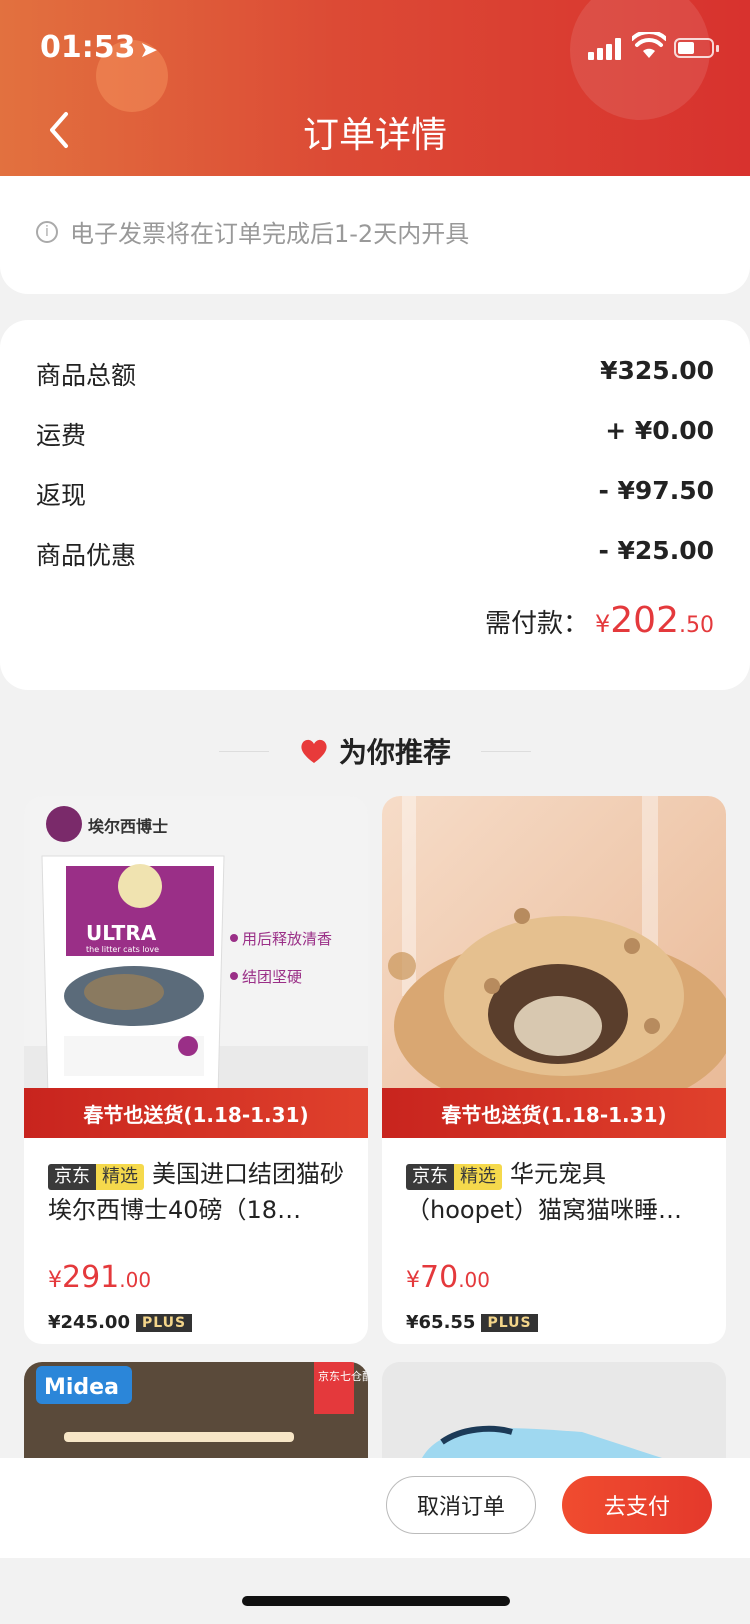  I want to click on location-icon: ➤, so click(148, 50).